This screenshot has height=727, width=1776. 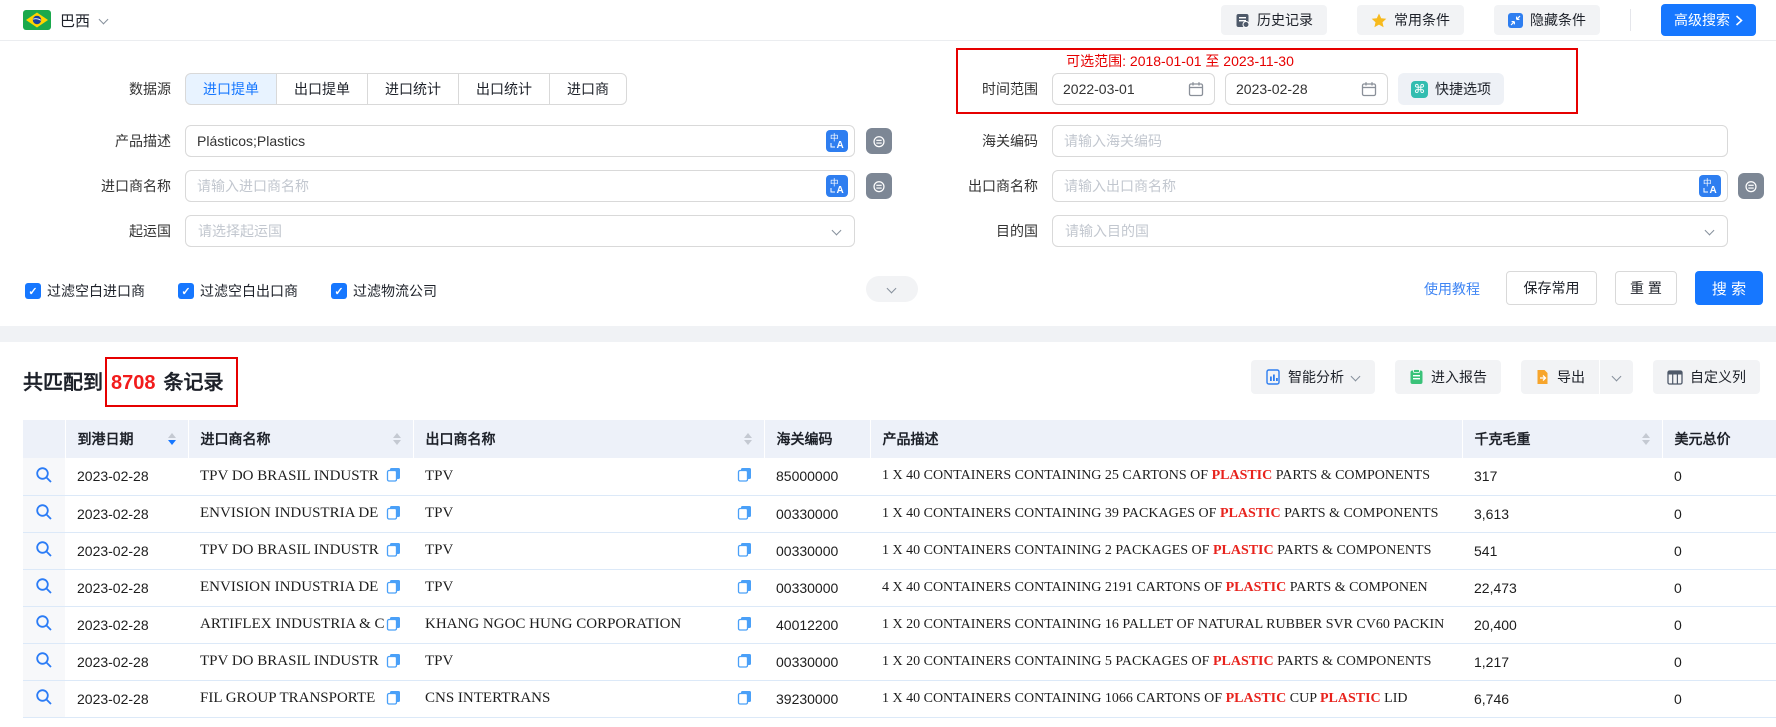 I want to click on result-count-prefix: 共匹配到, so click(x=63, y=383).